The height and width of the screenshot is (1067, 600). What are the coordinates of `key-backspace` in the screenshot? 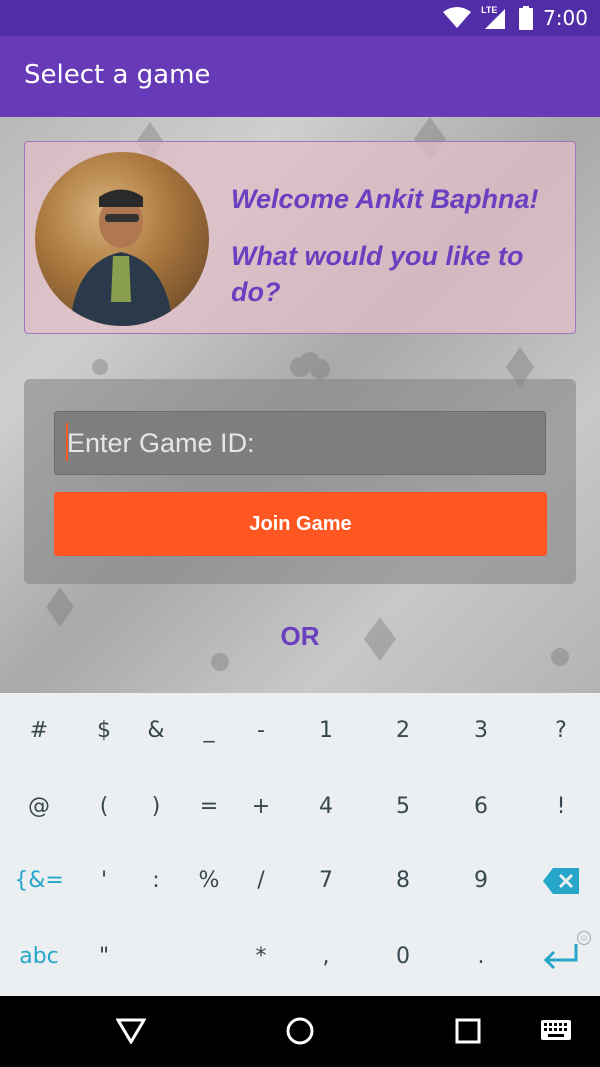 It's located at (561, 881).